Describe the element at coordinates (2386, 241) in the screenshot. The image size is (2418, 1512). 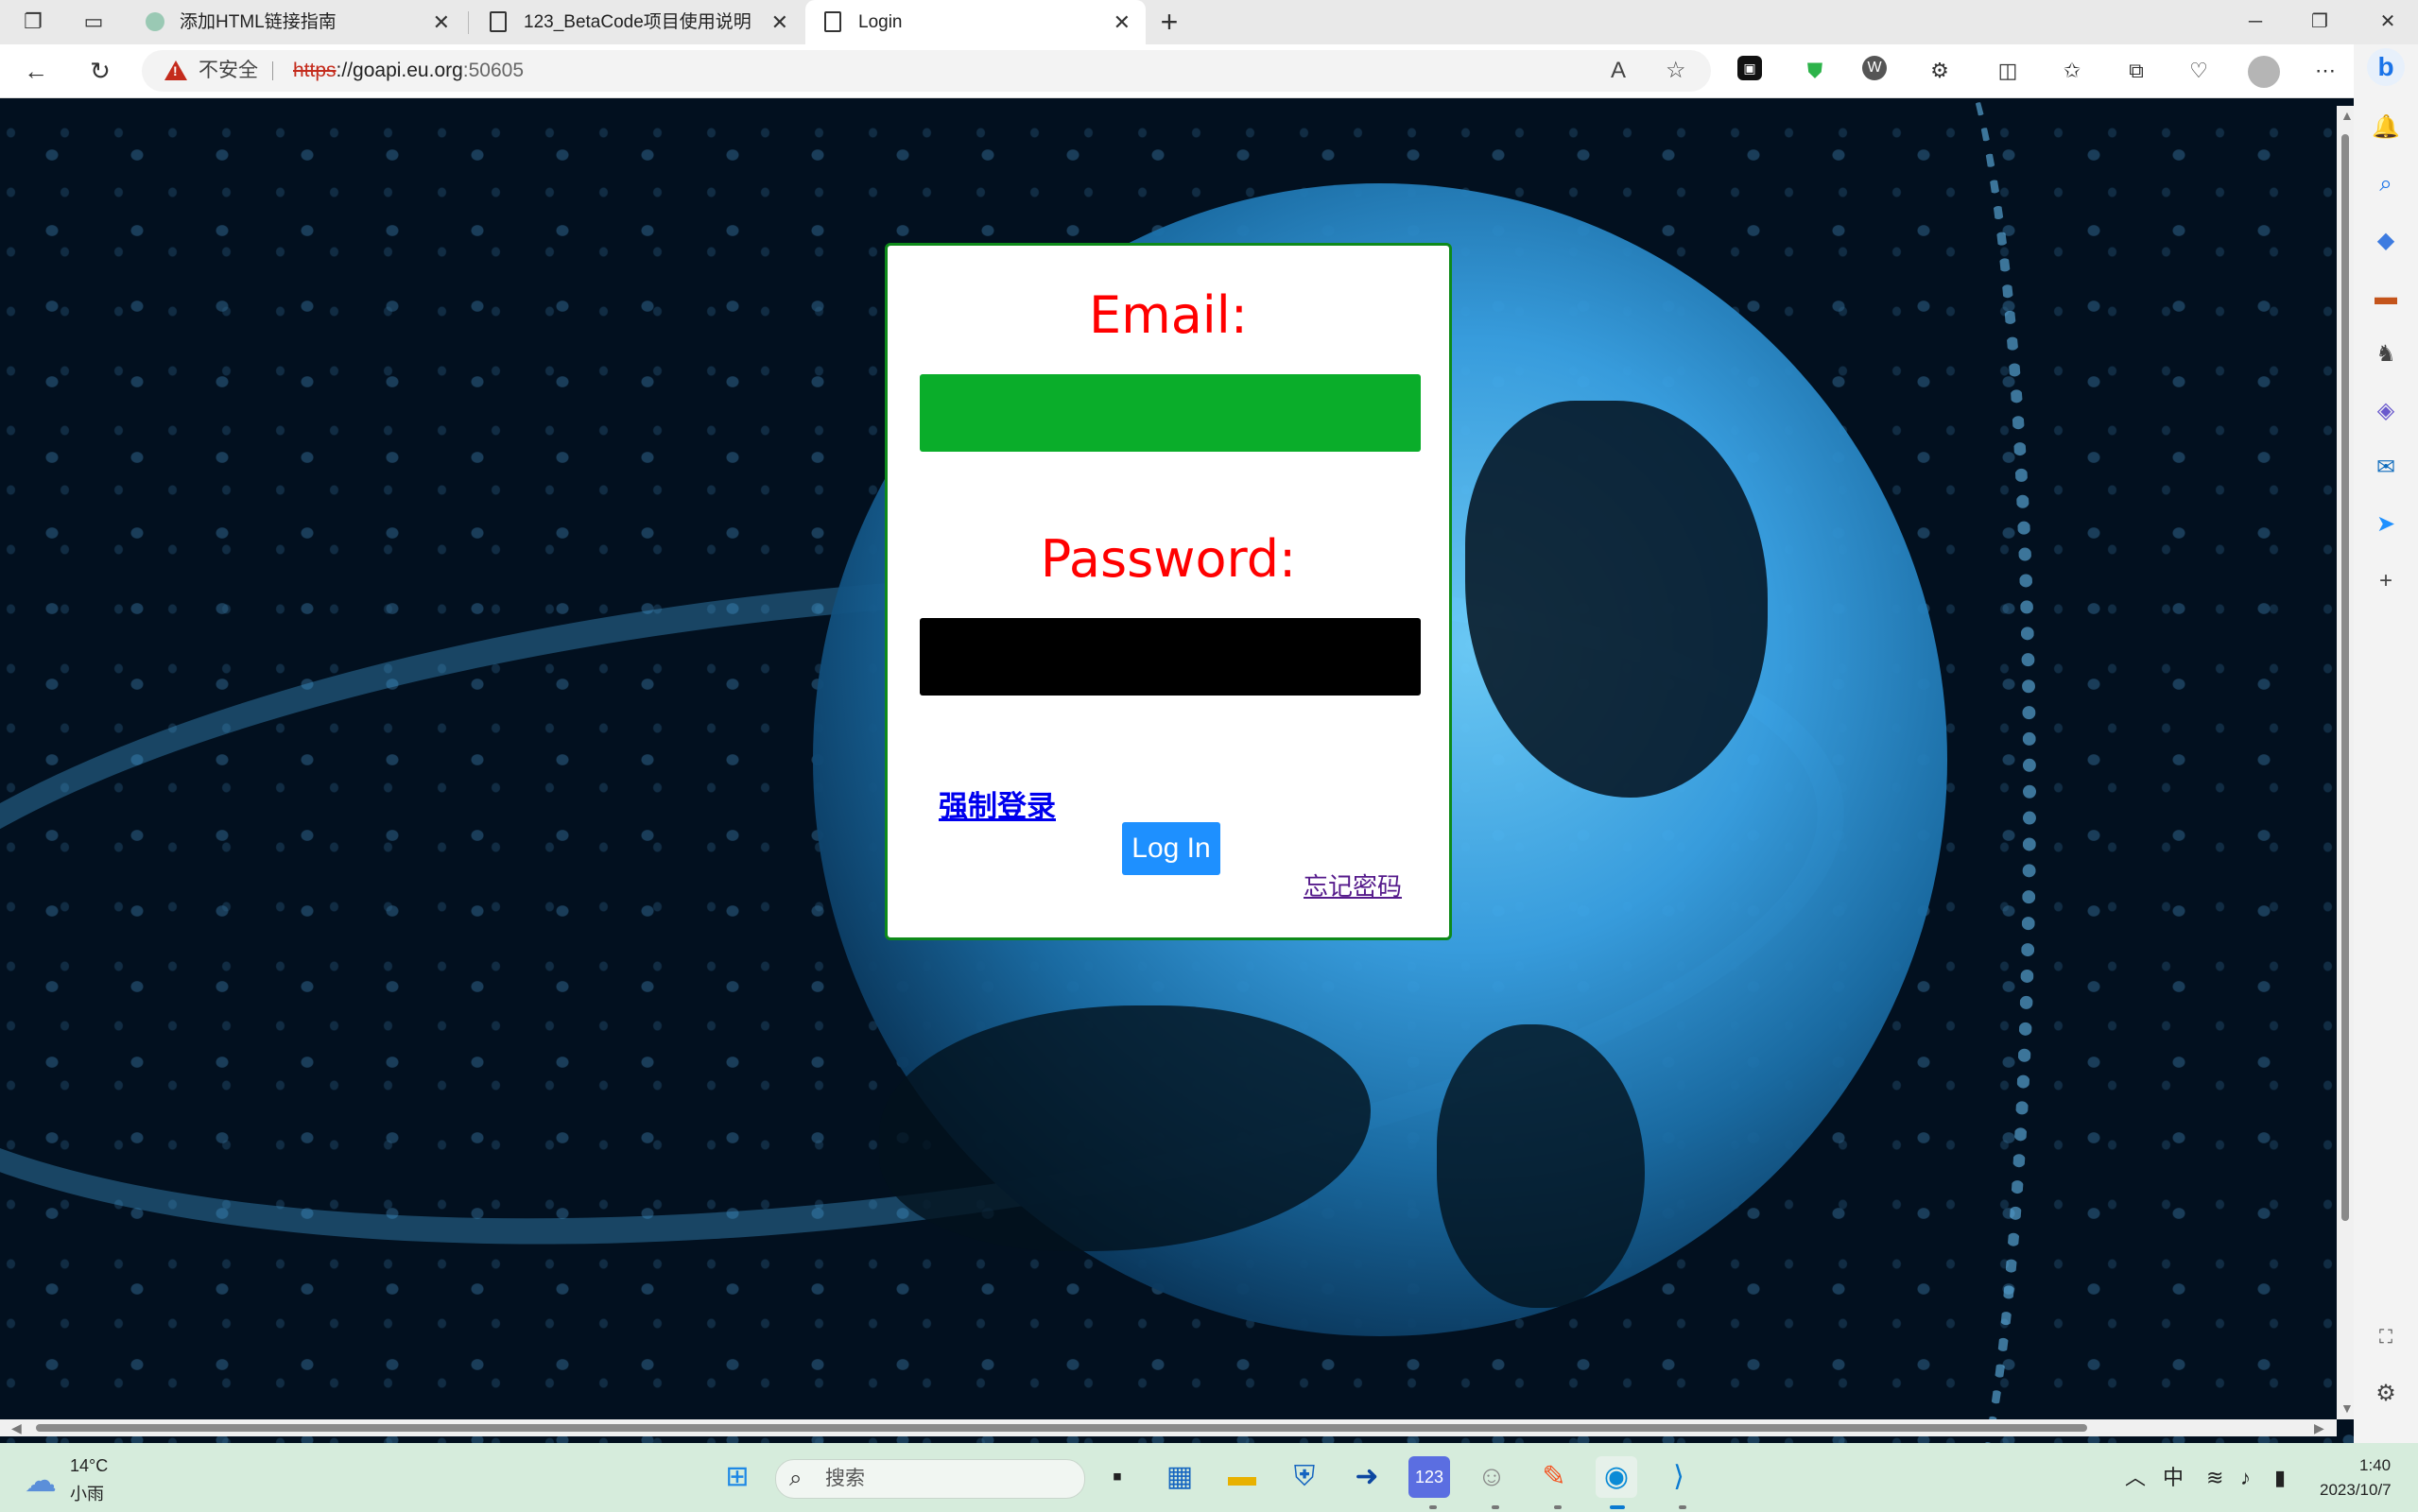
I see `shopping-tag-icon: ◆` at that location.